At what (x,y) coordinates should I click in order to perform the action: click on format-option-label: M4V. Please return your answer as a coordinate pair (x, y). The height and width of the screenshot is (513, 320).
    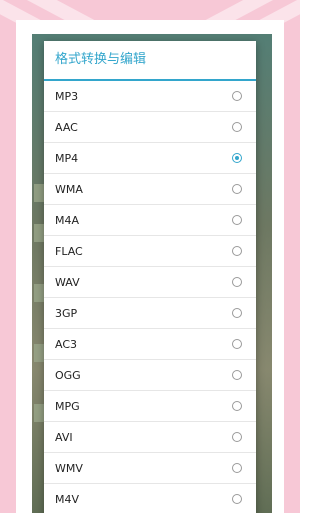
    Looking at the image, I should click on (67, 499).